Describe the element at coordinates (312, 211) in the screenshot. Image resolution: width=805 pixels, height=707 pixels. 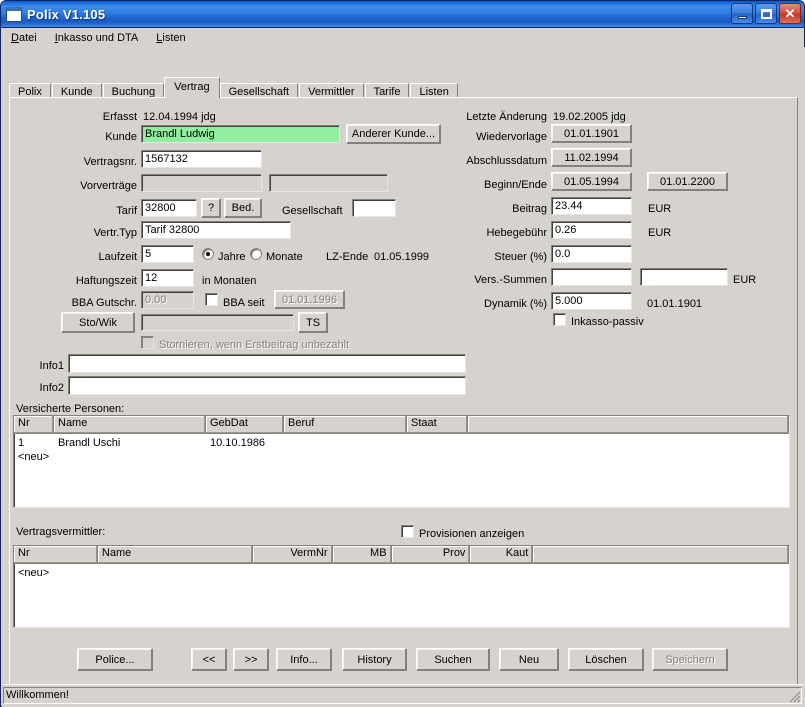
I see `label-gesellschaft: Gesellschaft` at that location.